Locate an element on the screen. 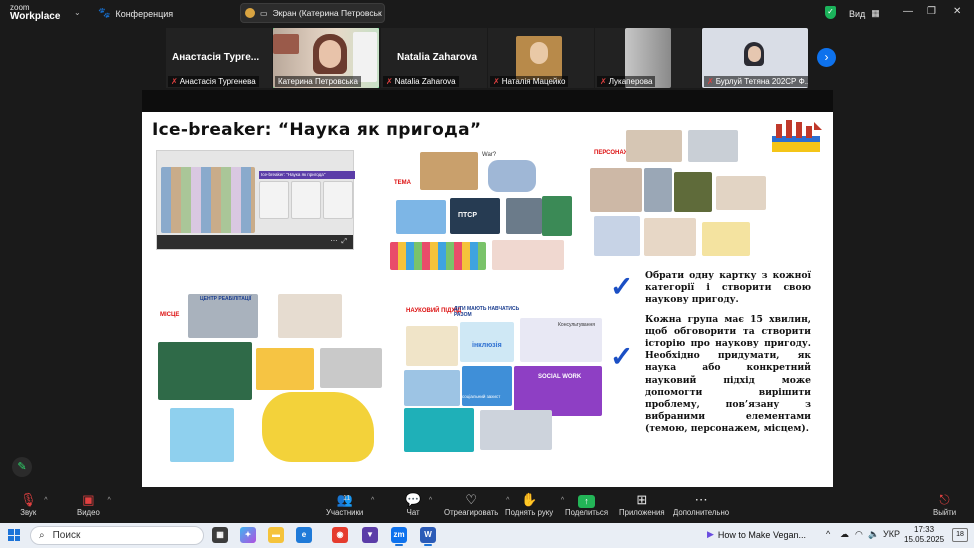 The image size is (974, 548). more-button: ⋯ Дополнительно is located at coordinates (701, 504).